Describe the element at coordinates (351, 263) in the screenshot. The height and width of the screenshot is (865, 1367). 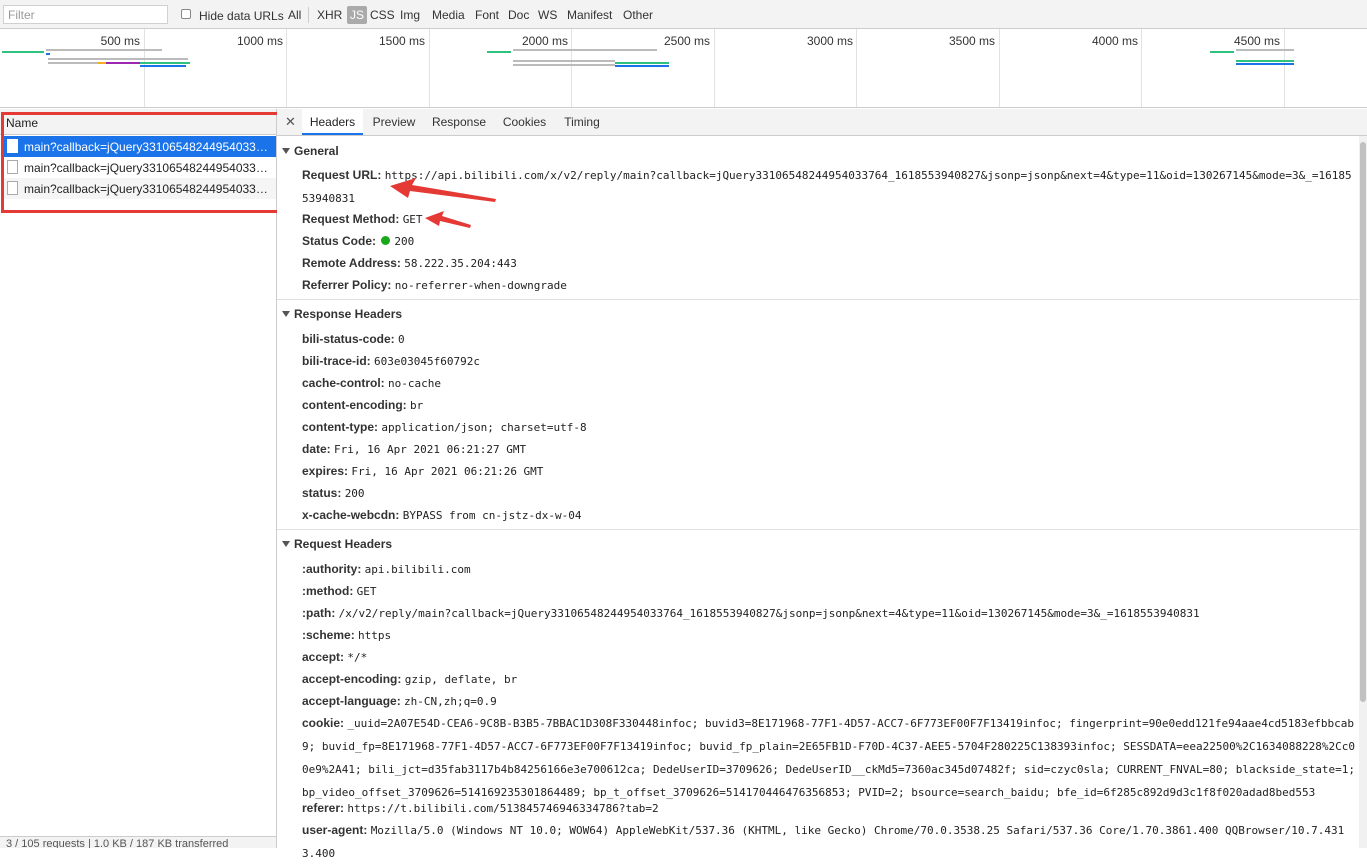
I see `header-key: Remote Address:` at that location.